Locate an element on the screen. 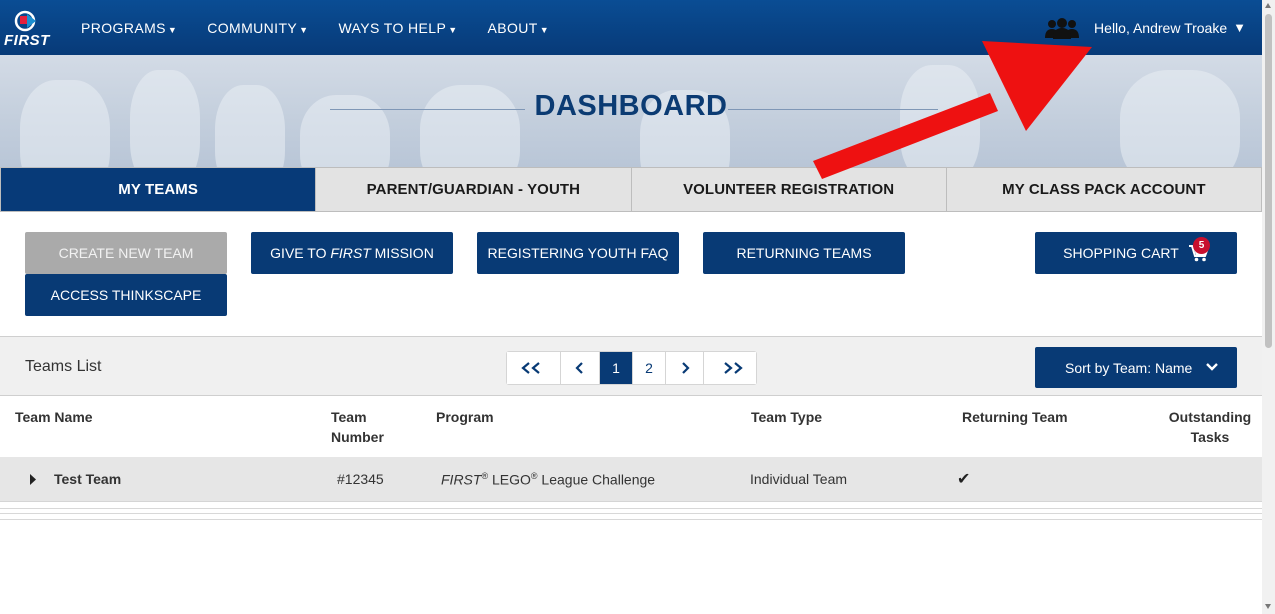 The width and height of the screenshot is (1275, 614). team-type-cell: Individual Team is located at coordinates (799, 479).